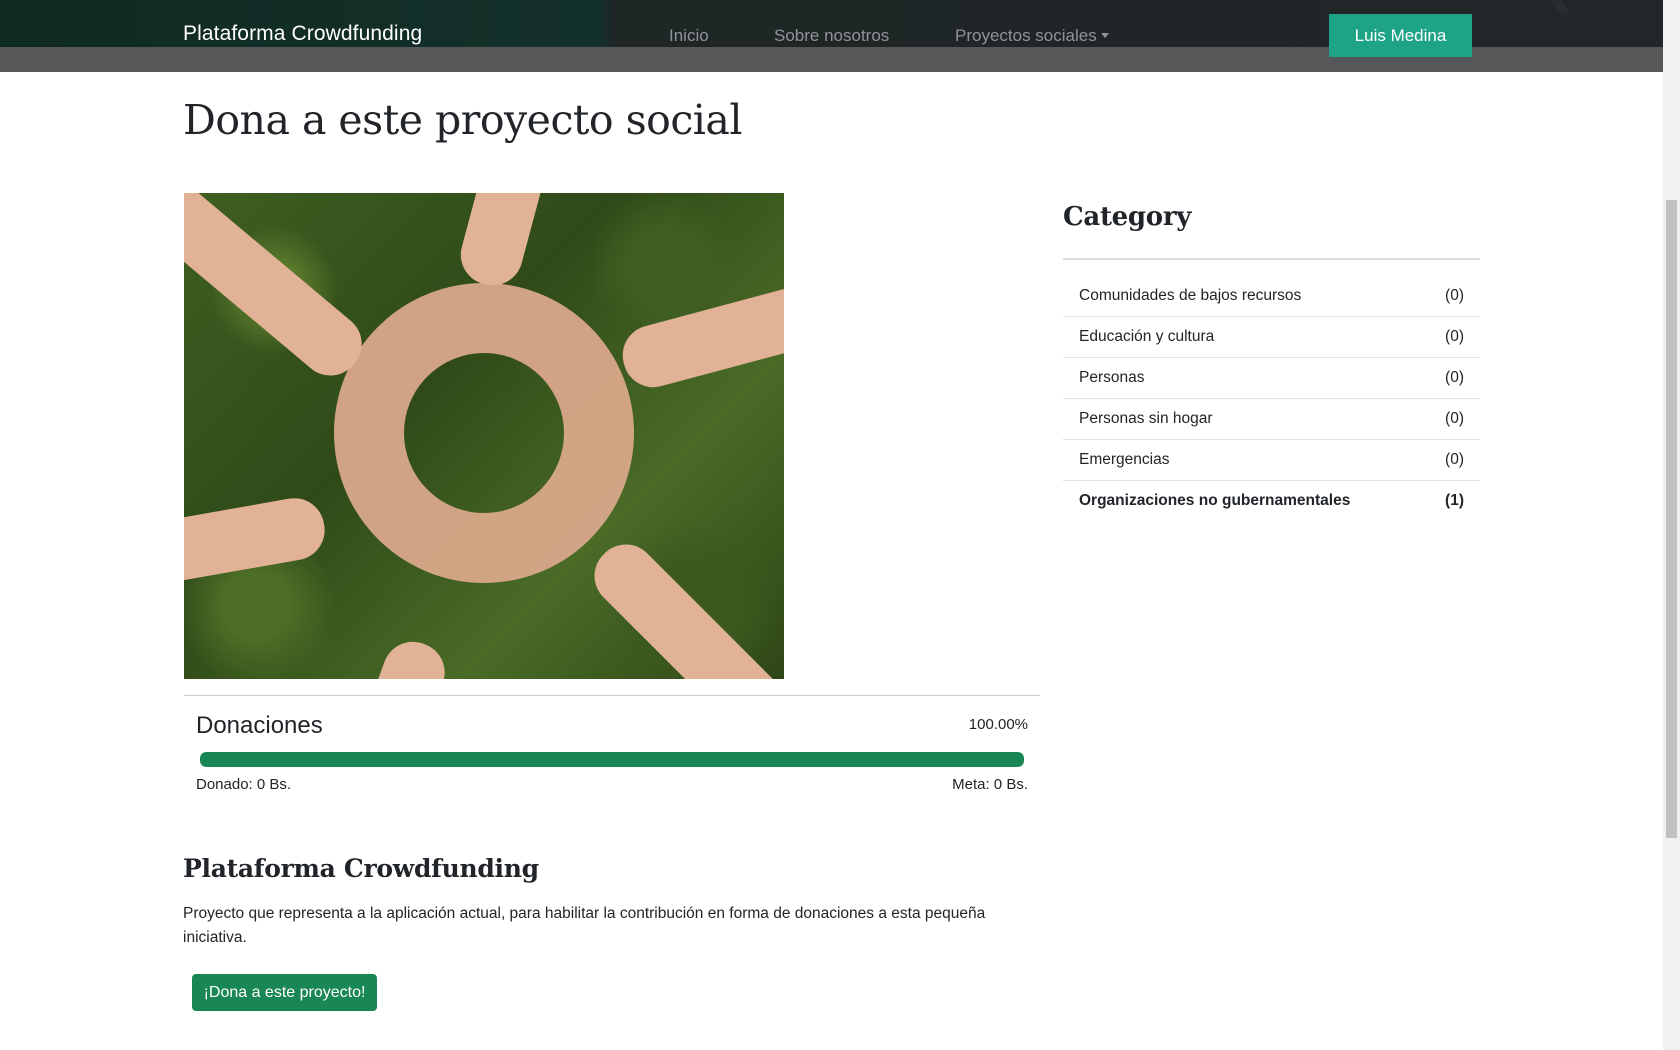 This screenshot has height=1050, width=1680. Describe the element at coordinates (1671, 519) in the screenshot. I see `vertical-scrollbar-thumb` at that location.